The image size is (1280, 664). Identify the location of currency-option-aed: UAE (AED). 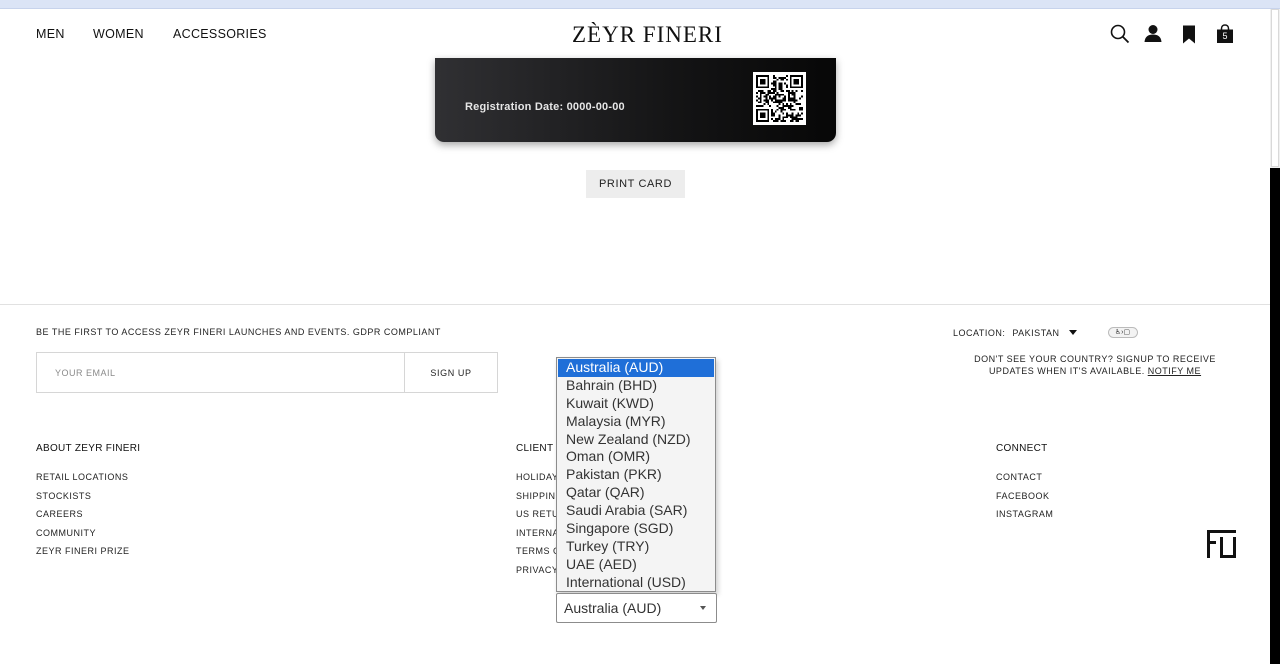
(636, 565).